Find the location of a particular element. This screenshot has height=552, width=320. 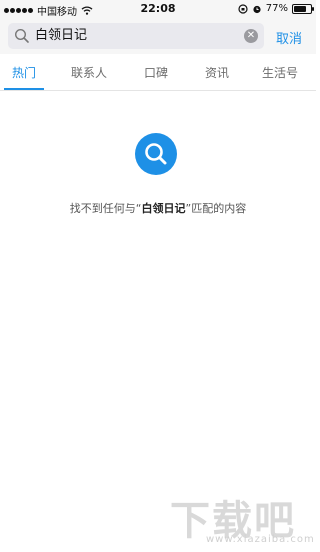

search-input: 白领日记 ✕ is located at coordinates (136, 36).